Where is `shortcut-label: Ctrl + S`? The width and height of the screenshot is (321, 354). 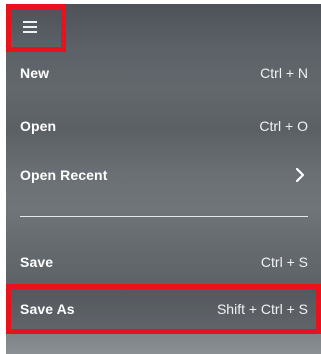 shortcut-label: Ctrl + S is located at coordinates (284, 262).